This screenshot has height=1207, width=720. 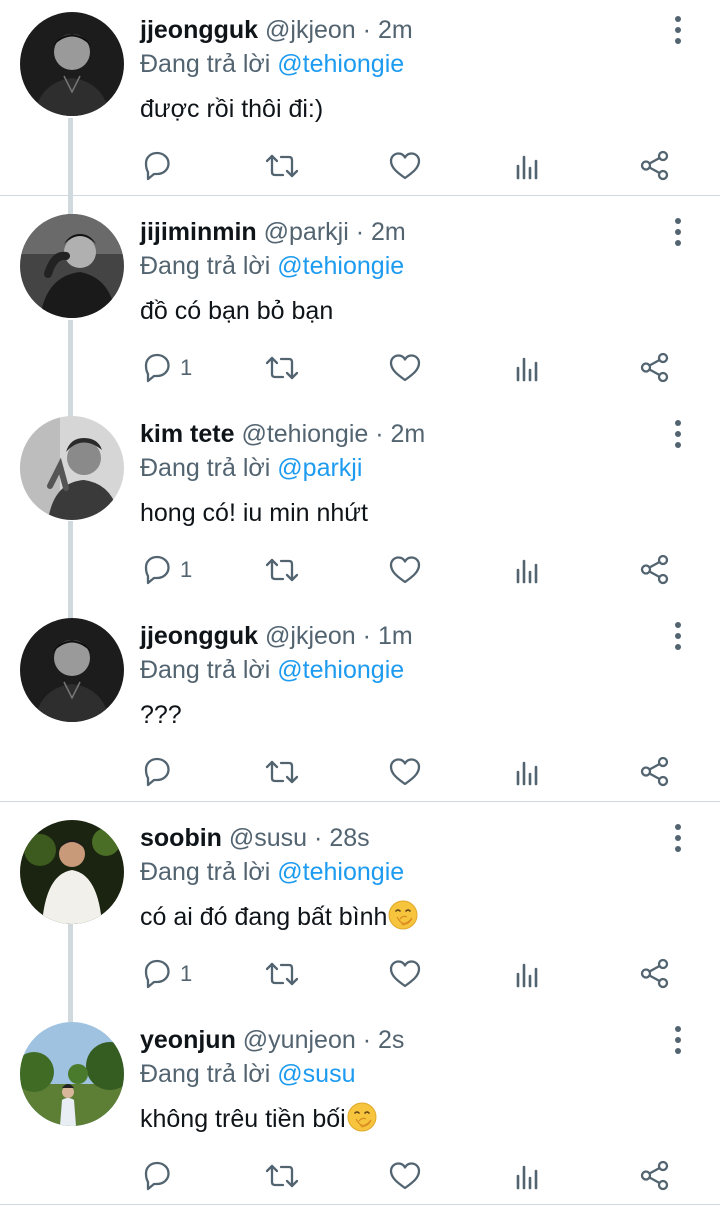 I want to click on retweet-icon, so click(x=282, y=166).